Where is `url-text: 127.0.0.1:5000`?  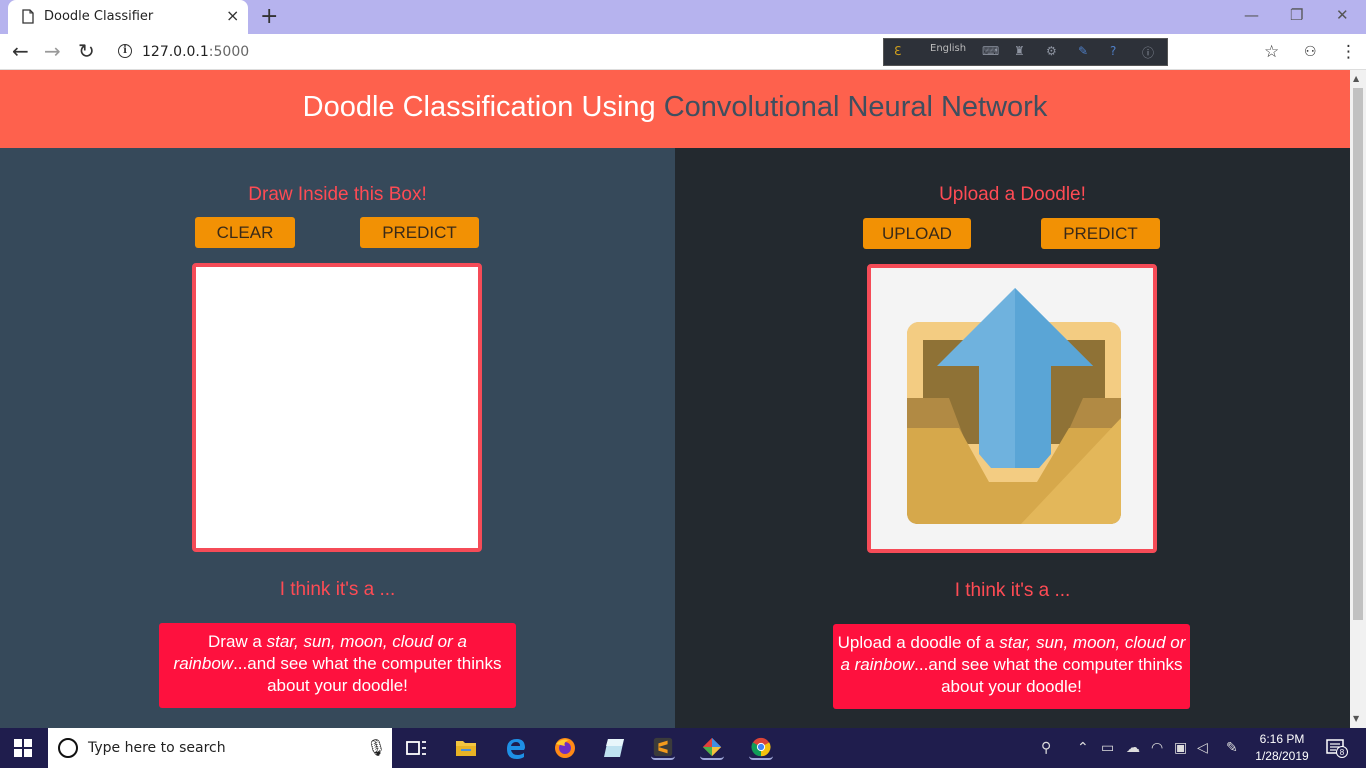 url-text: 127.0.0.1:5000 is located at coordinates (195, 52).